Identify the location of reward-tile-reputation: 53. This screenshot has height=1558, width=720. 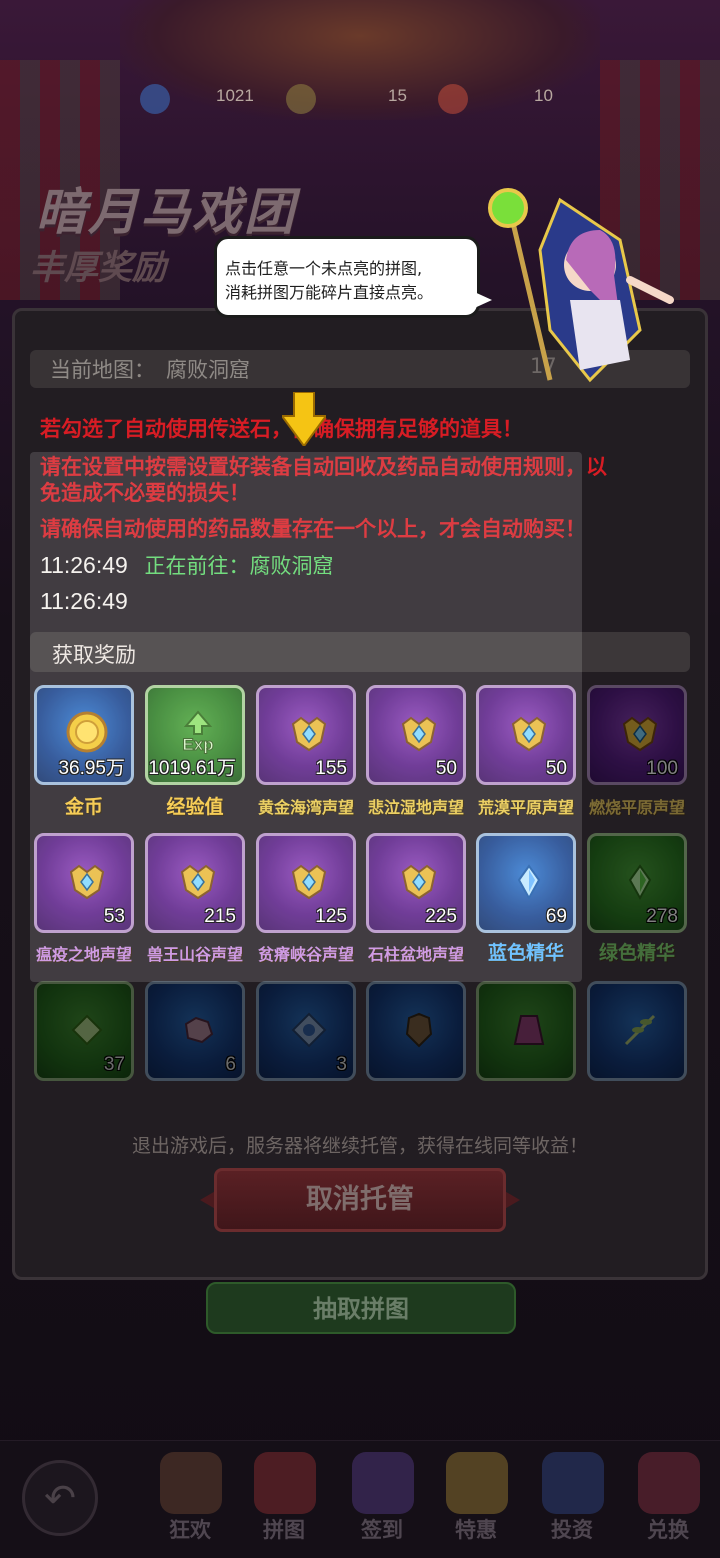
(84, 883).